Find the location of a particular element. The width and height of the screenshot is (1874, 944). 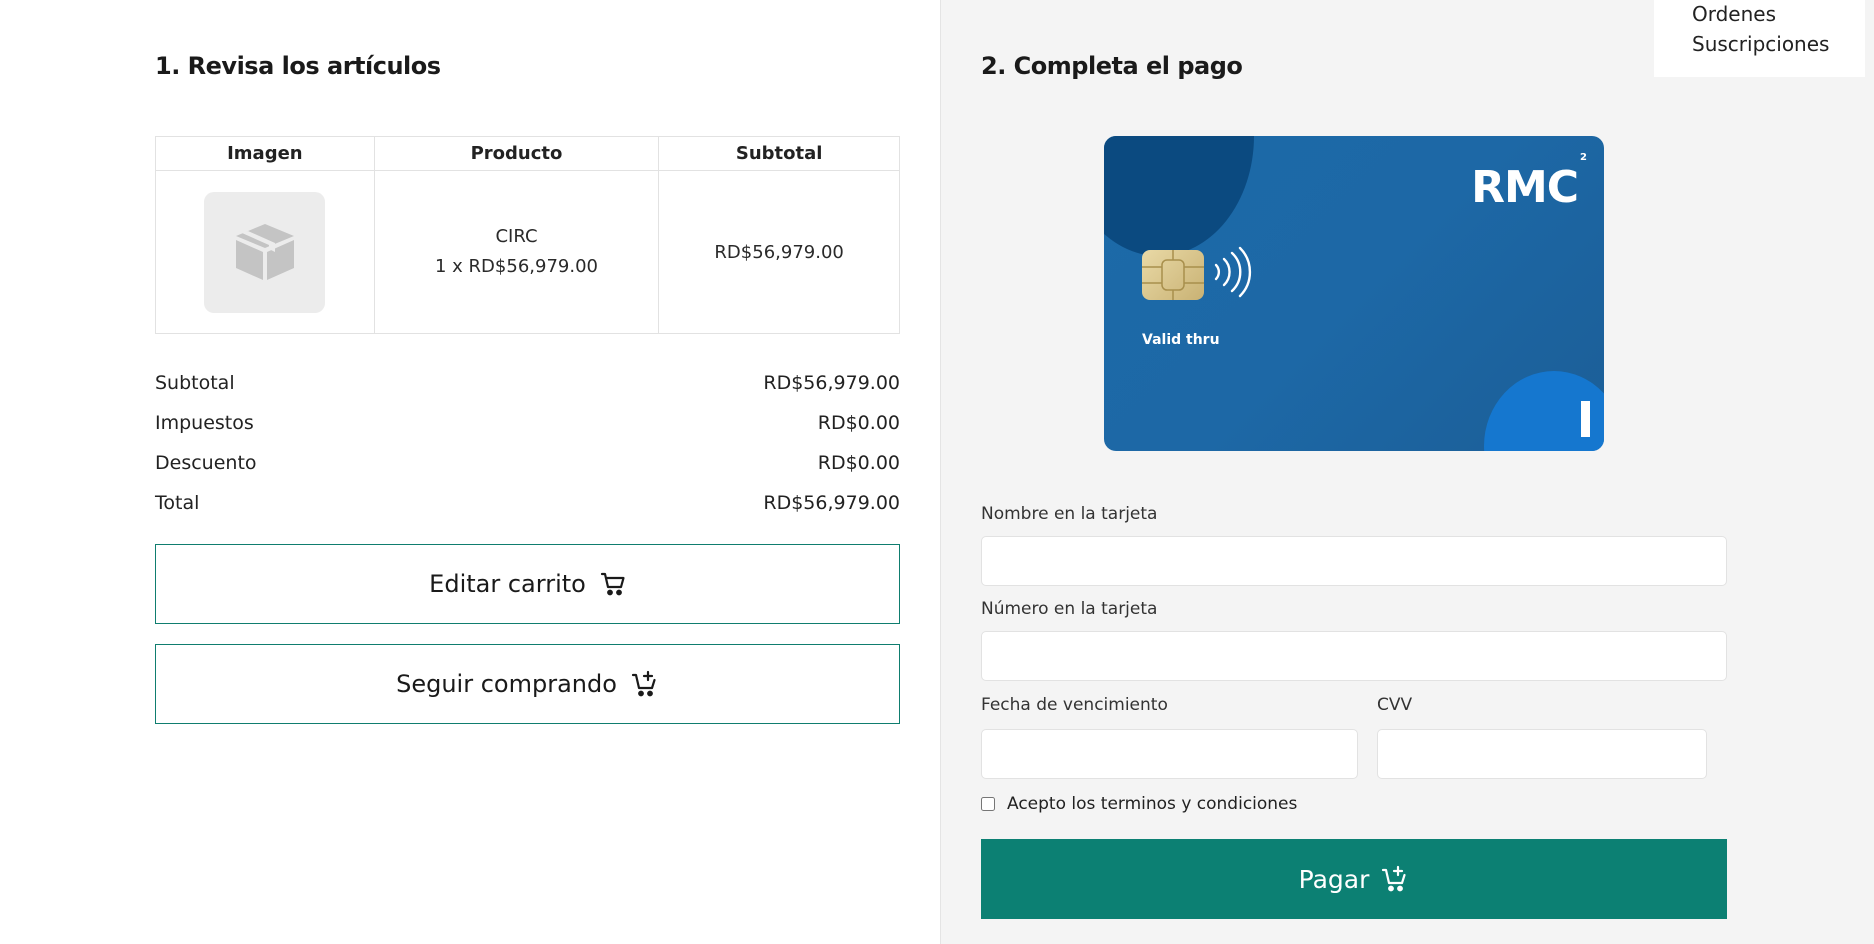

header-image: Imagen is located at coordinates (265, 153).